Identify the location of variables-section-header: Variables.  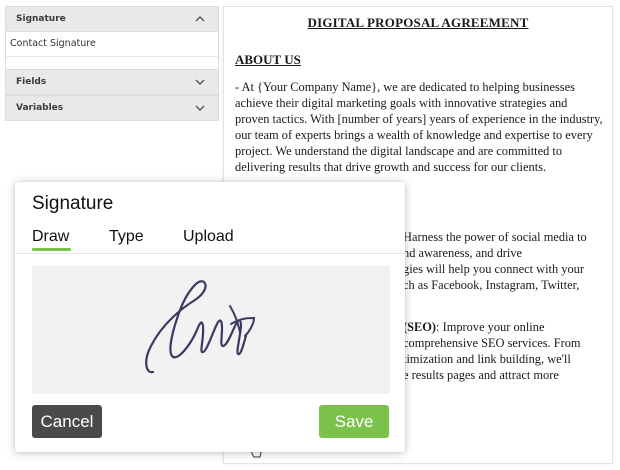
(112, 108).